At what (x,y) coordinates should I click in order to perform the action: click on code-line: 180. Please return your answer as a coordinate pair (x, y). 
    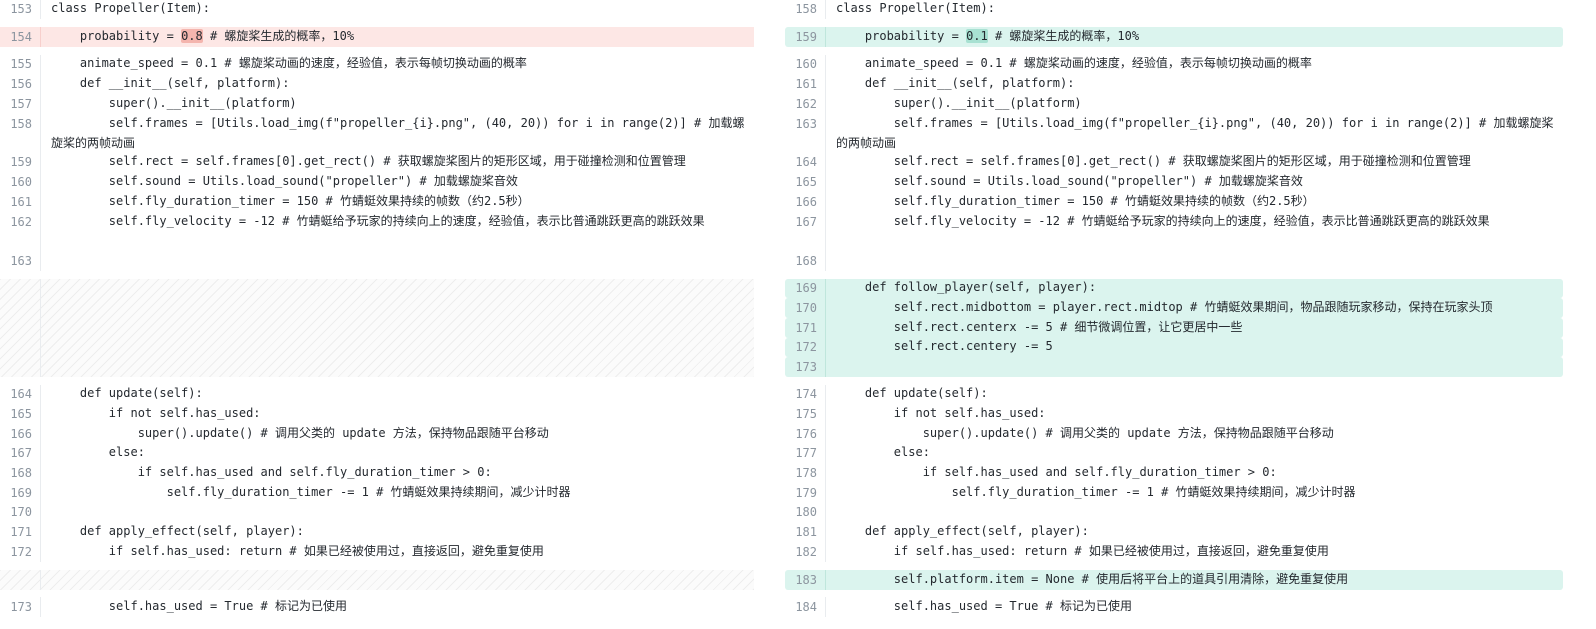
    Looking at the image, I should click on (1174, 512).